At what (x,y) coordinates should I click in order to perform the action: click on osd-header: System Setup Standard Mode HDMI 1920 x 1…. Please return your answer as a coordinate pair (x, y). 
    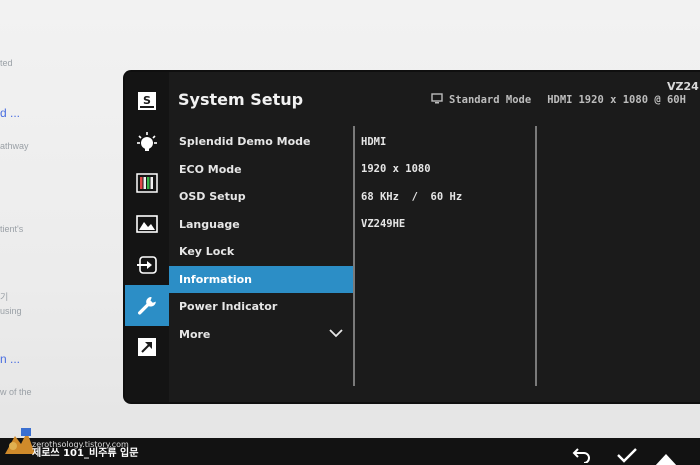
    Looking at the image, I should click on (434, 99).